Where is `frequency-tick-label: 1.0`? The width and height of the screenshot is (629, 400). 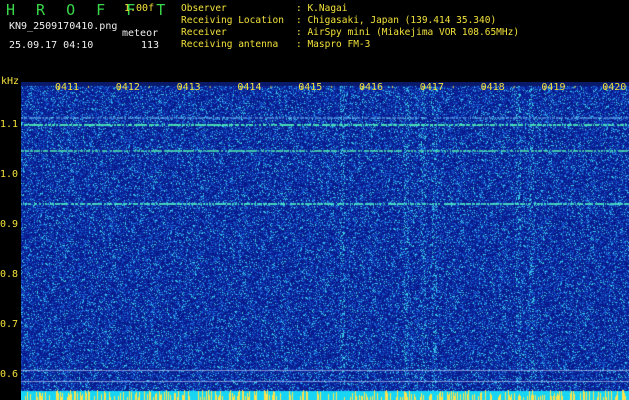 frequency-tick-label: 1.0 is located at coordinates (9, 174).